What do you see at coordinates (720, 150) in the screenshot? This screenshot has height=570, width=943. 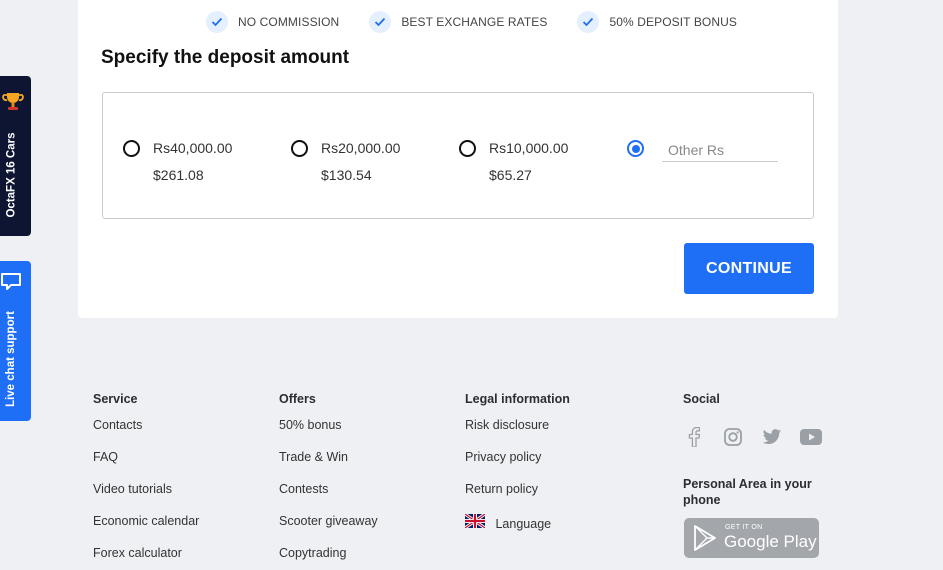 I see `other-amount-input` at bounding box center [720, 150].